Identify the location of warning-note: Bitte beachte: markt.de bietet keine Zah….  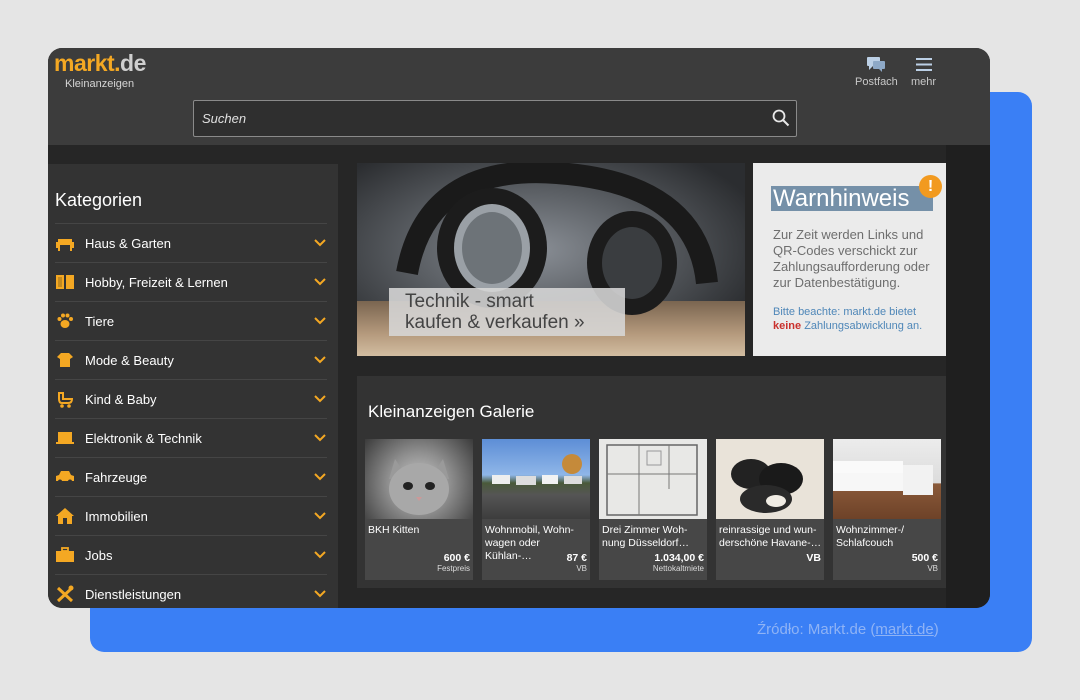
(848, 319).